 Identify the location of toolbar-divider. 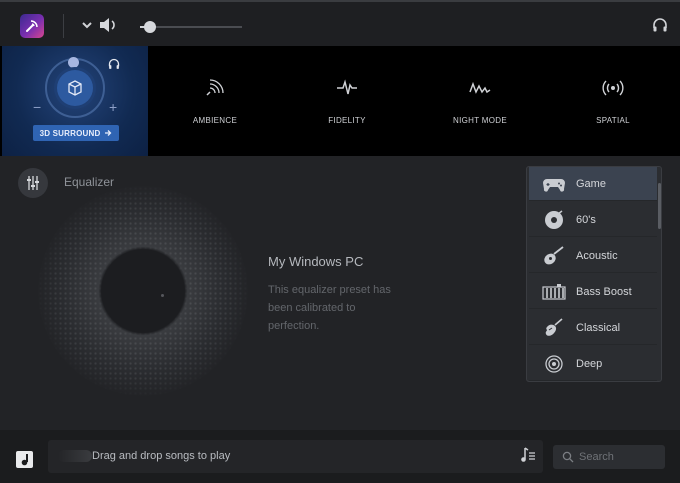
(63, 26).